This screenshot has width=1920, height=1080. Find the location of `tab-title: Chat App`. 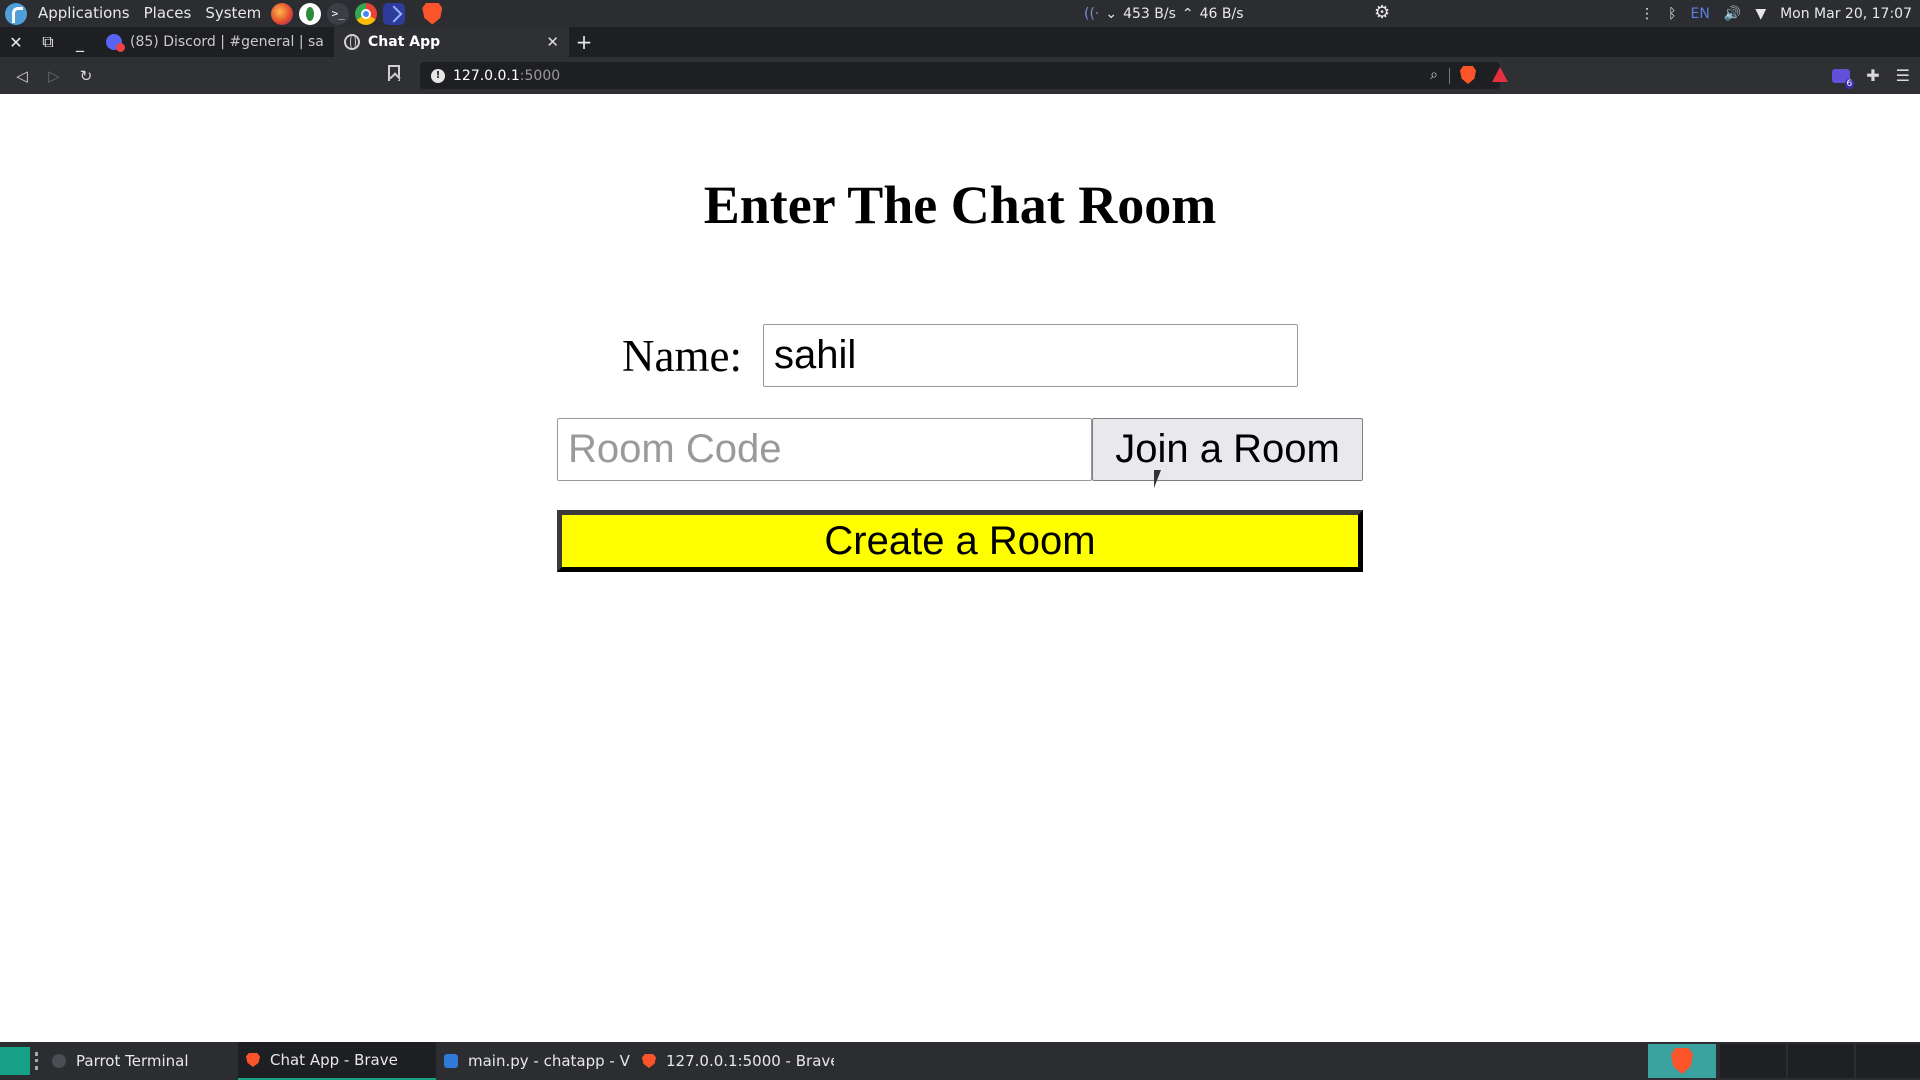

tab-title: Chat App is located at coordinates (404, 42).